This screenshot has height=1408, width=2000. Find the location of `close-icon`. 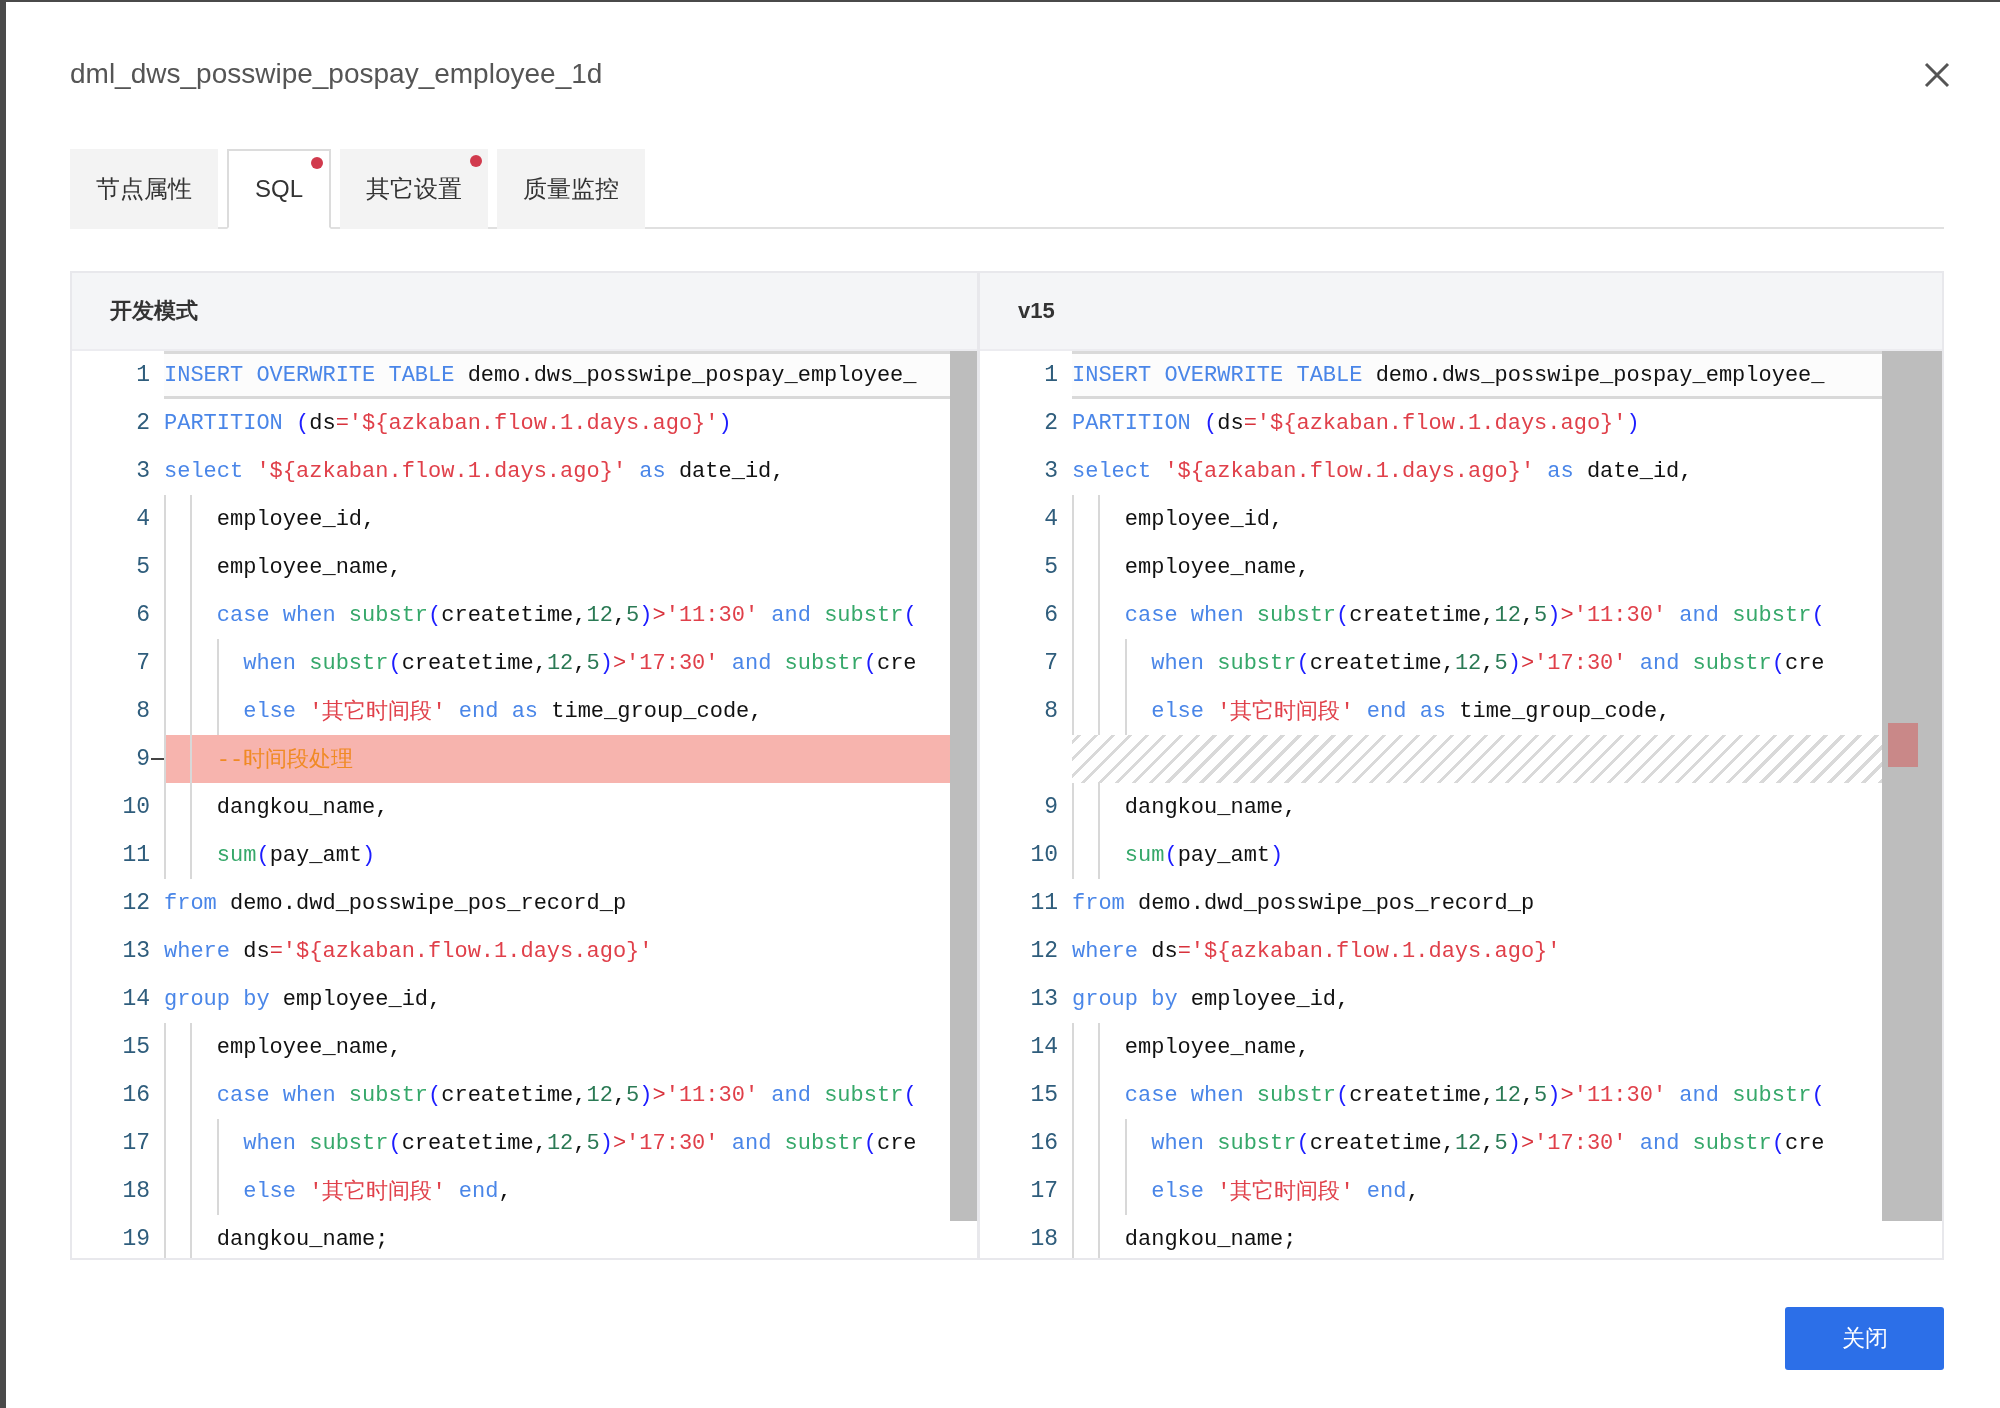

close-icon is located at coordinates (1937, 75).